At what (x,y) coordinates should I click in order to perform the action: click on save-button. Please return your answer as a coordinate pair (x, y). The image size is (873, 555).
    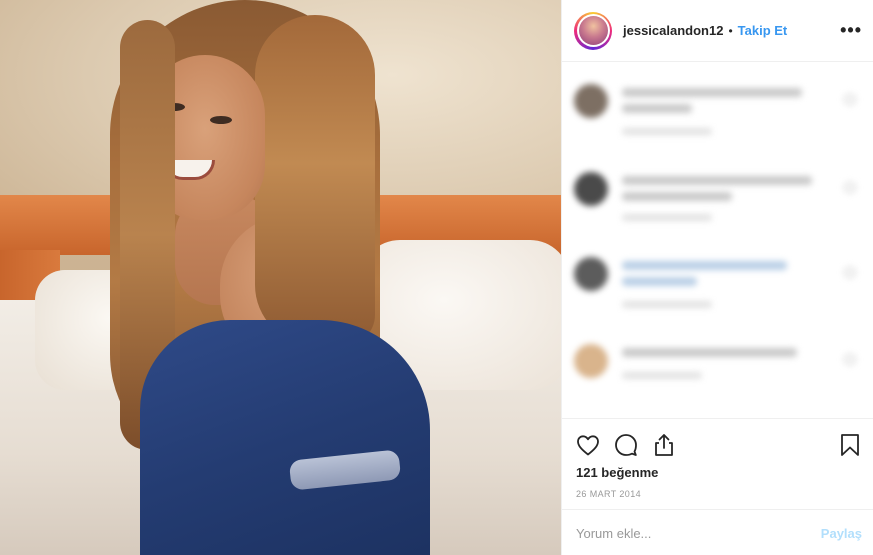
    Looking at the image, I should click on (850, 445).